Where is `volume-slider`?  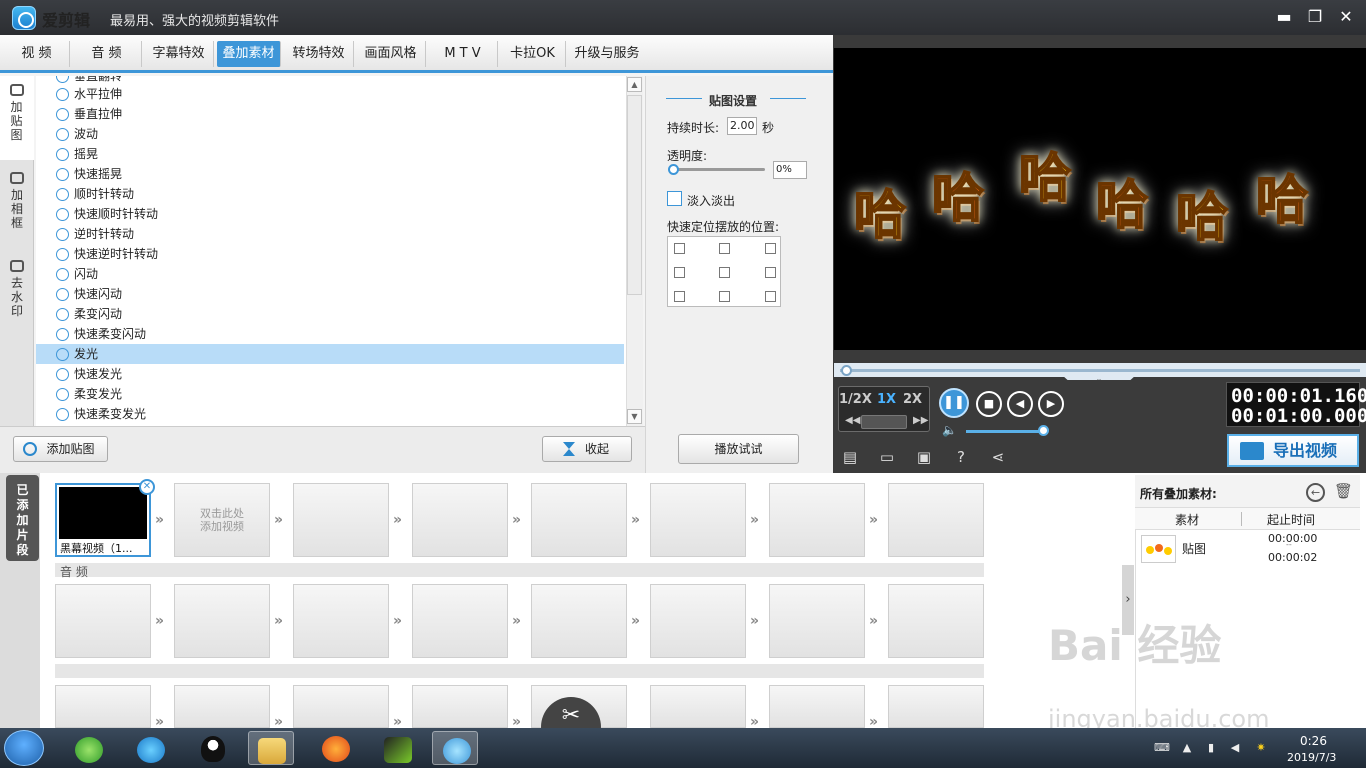 volume-slider is located at coordinates (1006, 431).